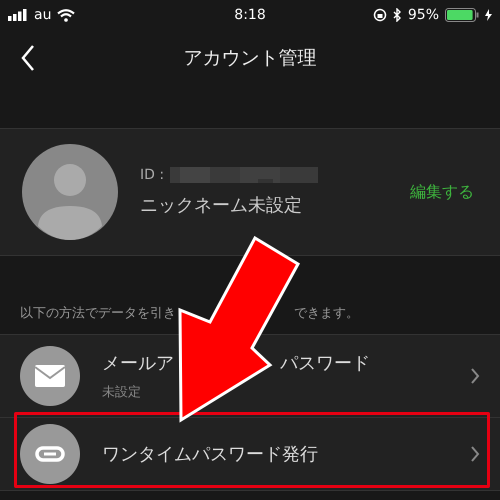 The width and height of the screenshot is (500, 500). I want to click on wifi-icon, so click(66, 15).